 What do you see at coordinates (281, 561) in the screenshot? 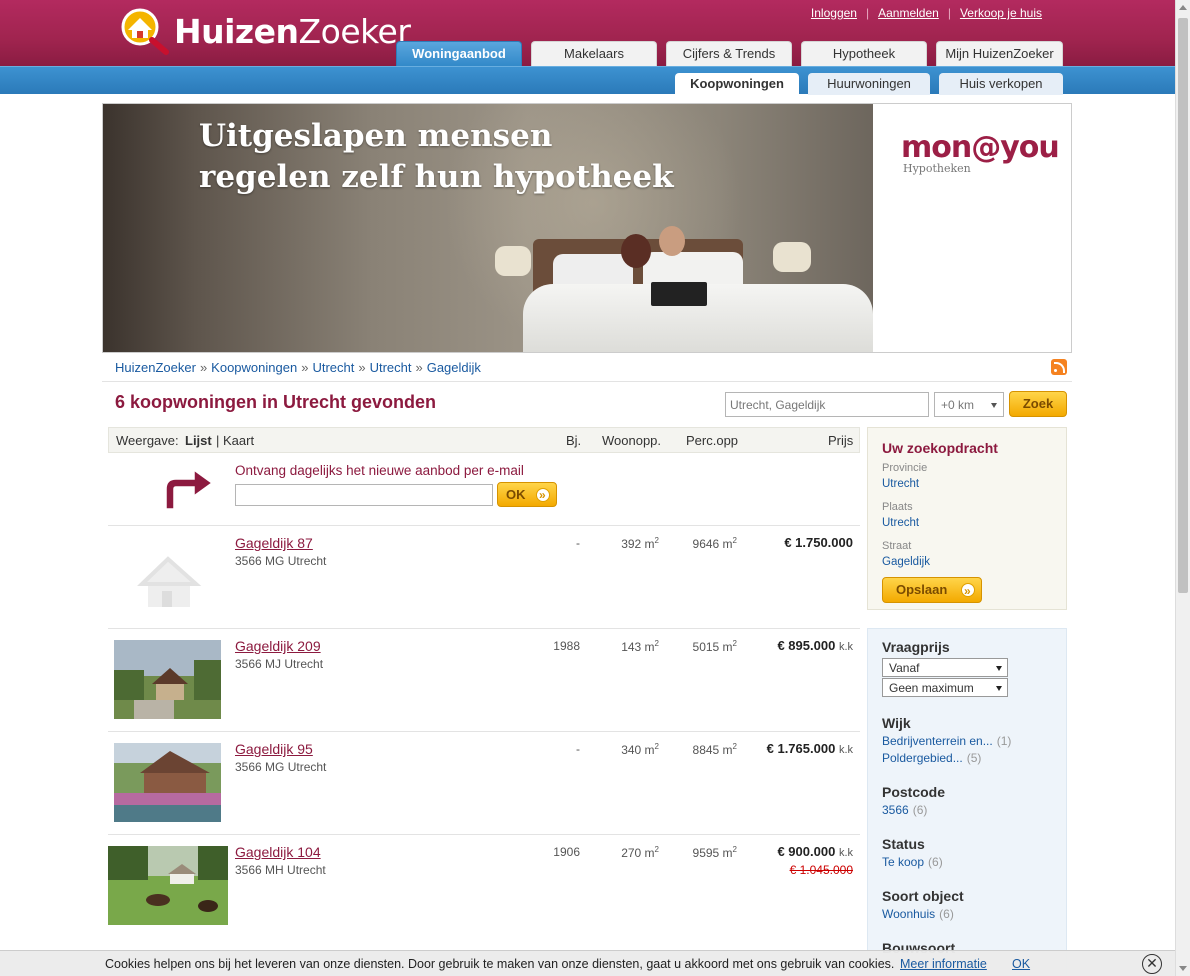
I see `listing-city: 3566 MG Utrecht` at bounding box center [281, 561].